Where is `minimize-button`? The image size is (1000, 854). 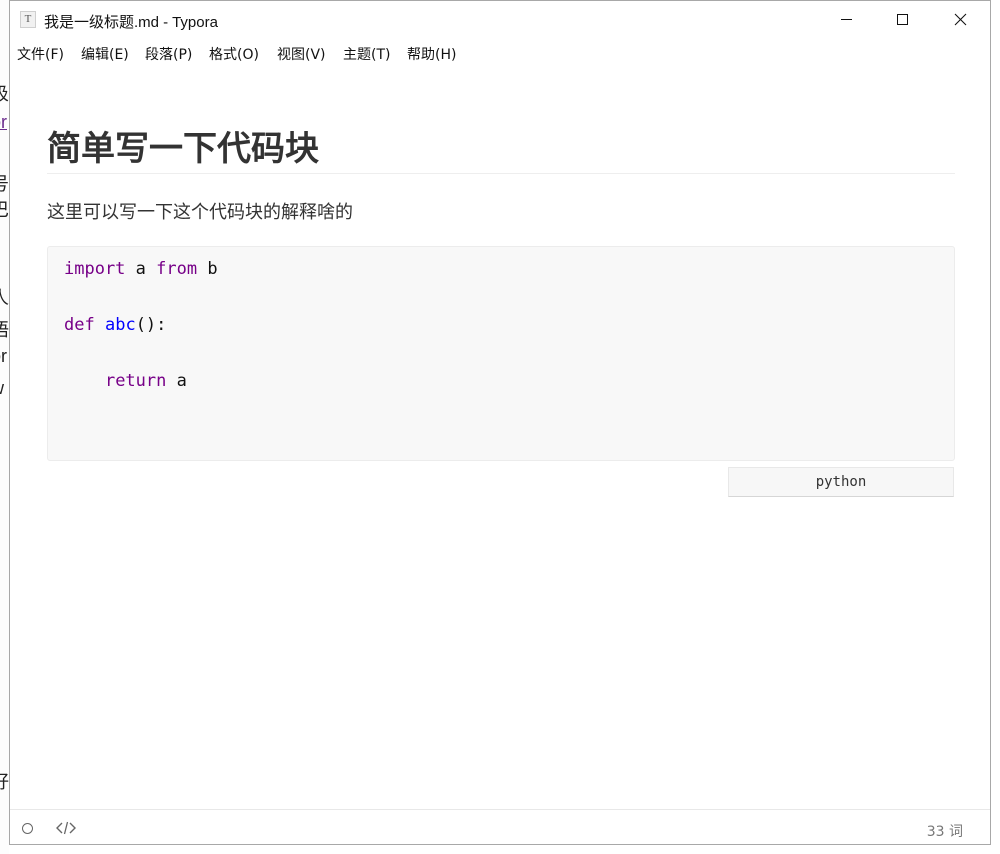
minimize-button is located at coordinates (847, 20).